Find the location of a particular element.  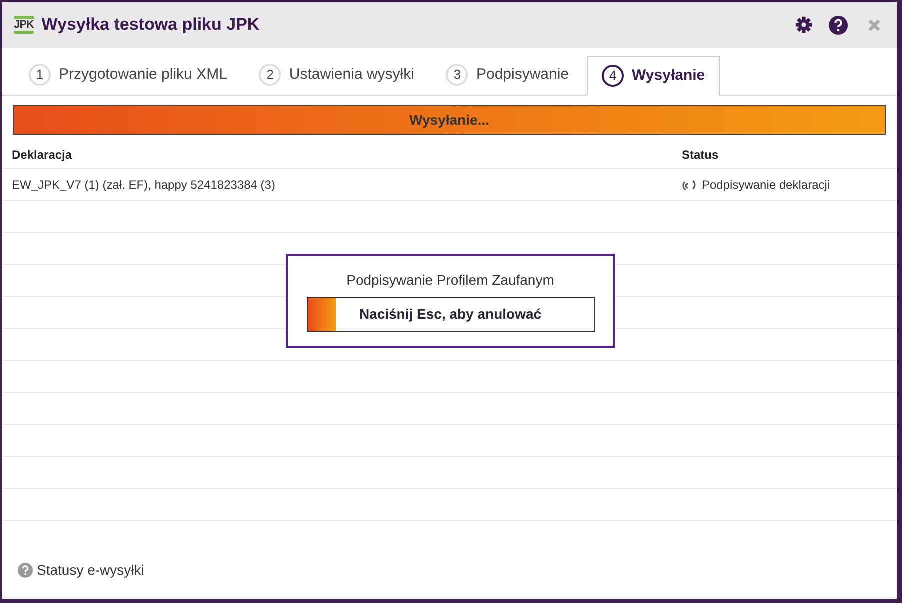

cancel-hint: Naciśnij Esc, aby anulować is located at coordinates (450, 314).